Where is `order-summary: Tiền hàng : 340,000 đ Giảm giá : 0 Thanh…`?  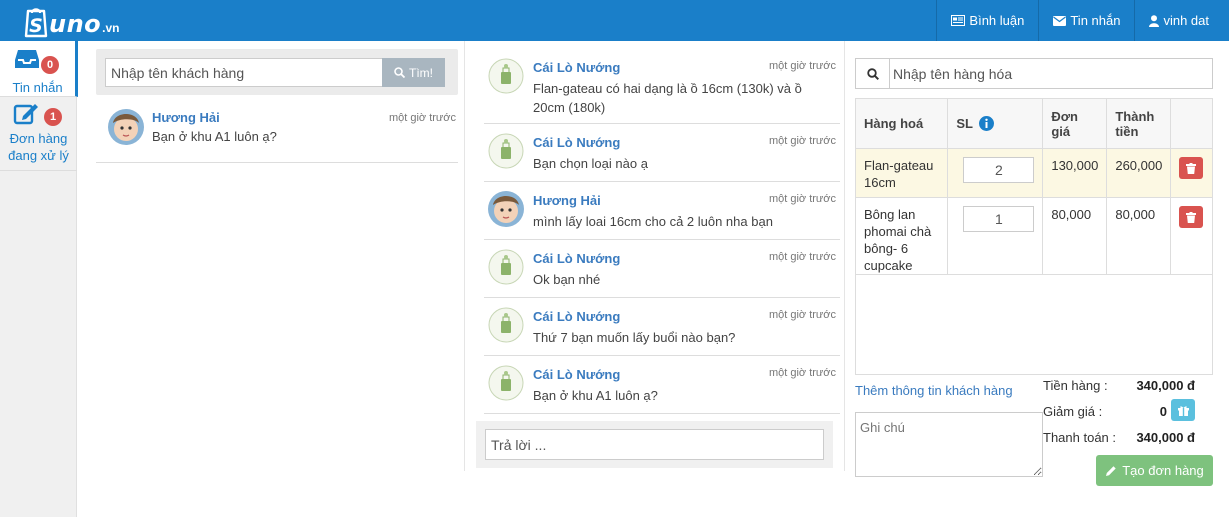
order-summary: Tiền hàng : 340,000 đ Giảm giá : 0 Thanh… is located at coordinates (1128, 415).